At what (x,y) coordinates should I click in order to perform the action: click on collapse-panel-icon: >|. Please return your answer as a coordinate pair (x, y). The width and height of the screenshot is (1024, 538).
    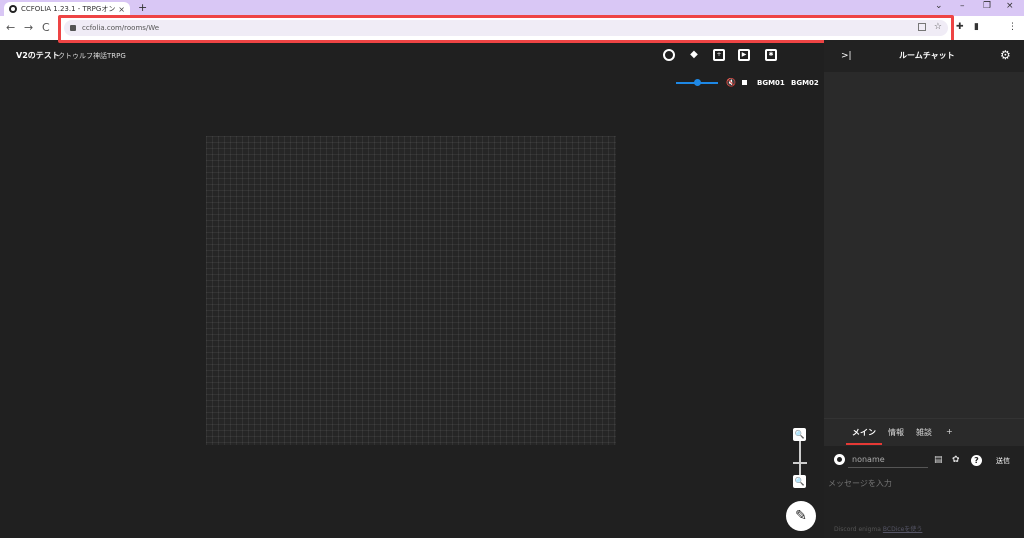
    Looking at the image, I should click on (846, 56).